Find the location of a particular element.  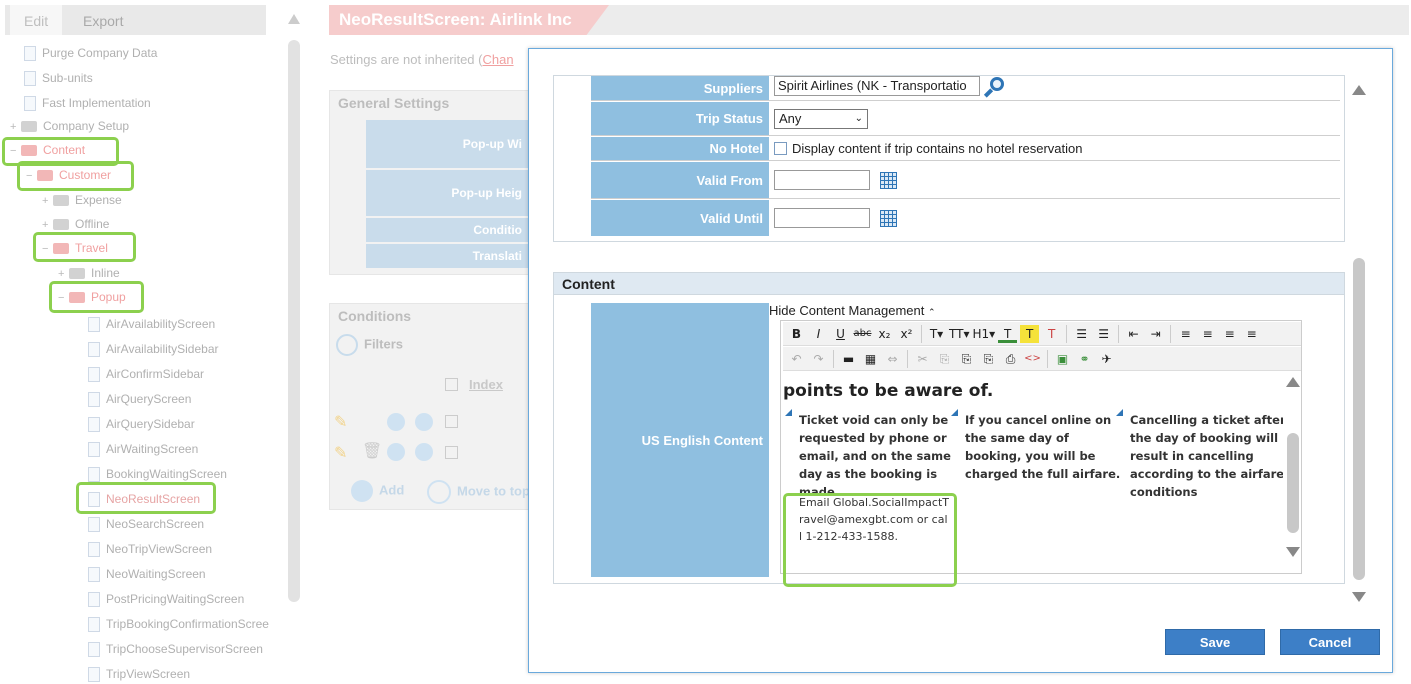

tree-item-neowaitingscreen: NeoWaitingScreen is located at coordinates (147, 574).